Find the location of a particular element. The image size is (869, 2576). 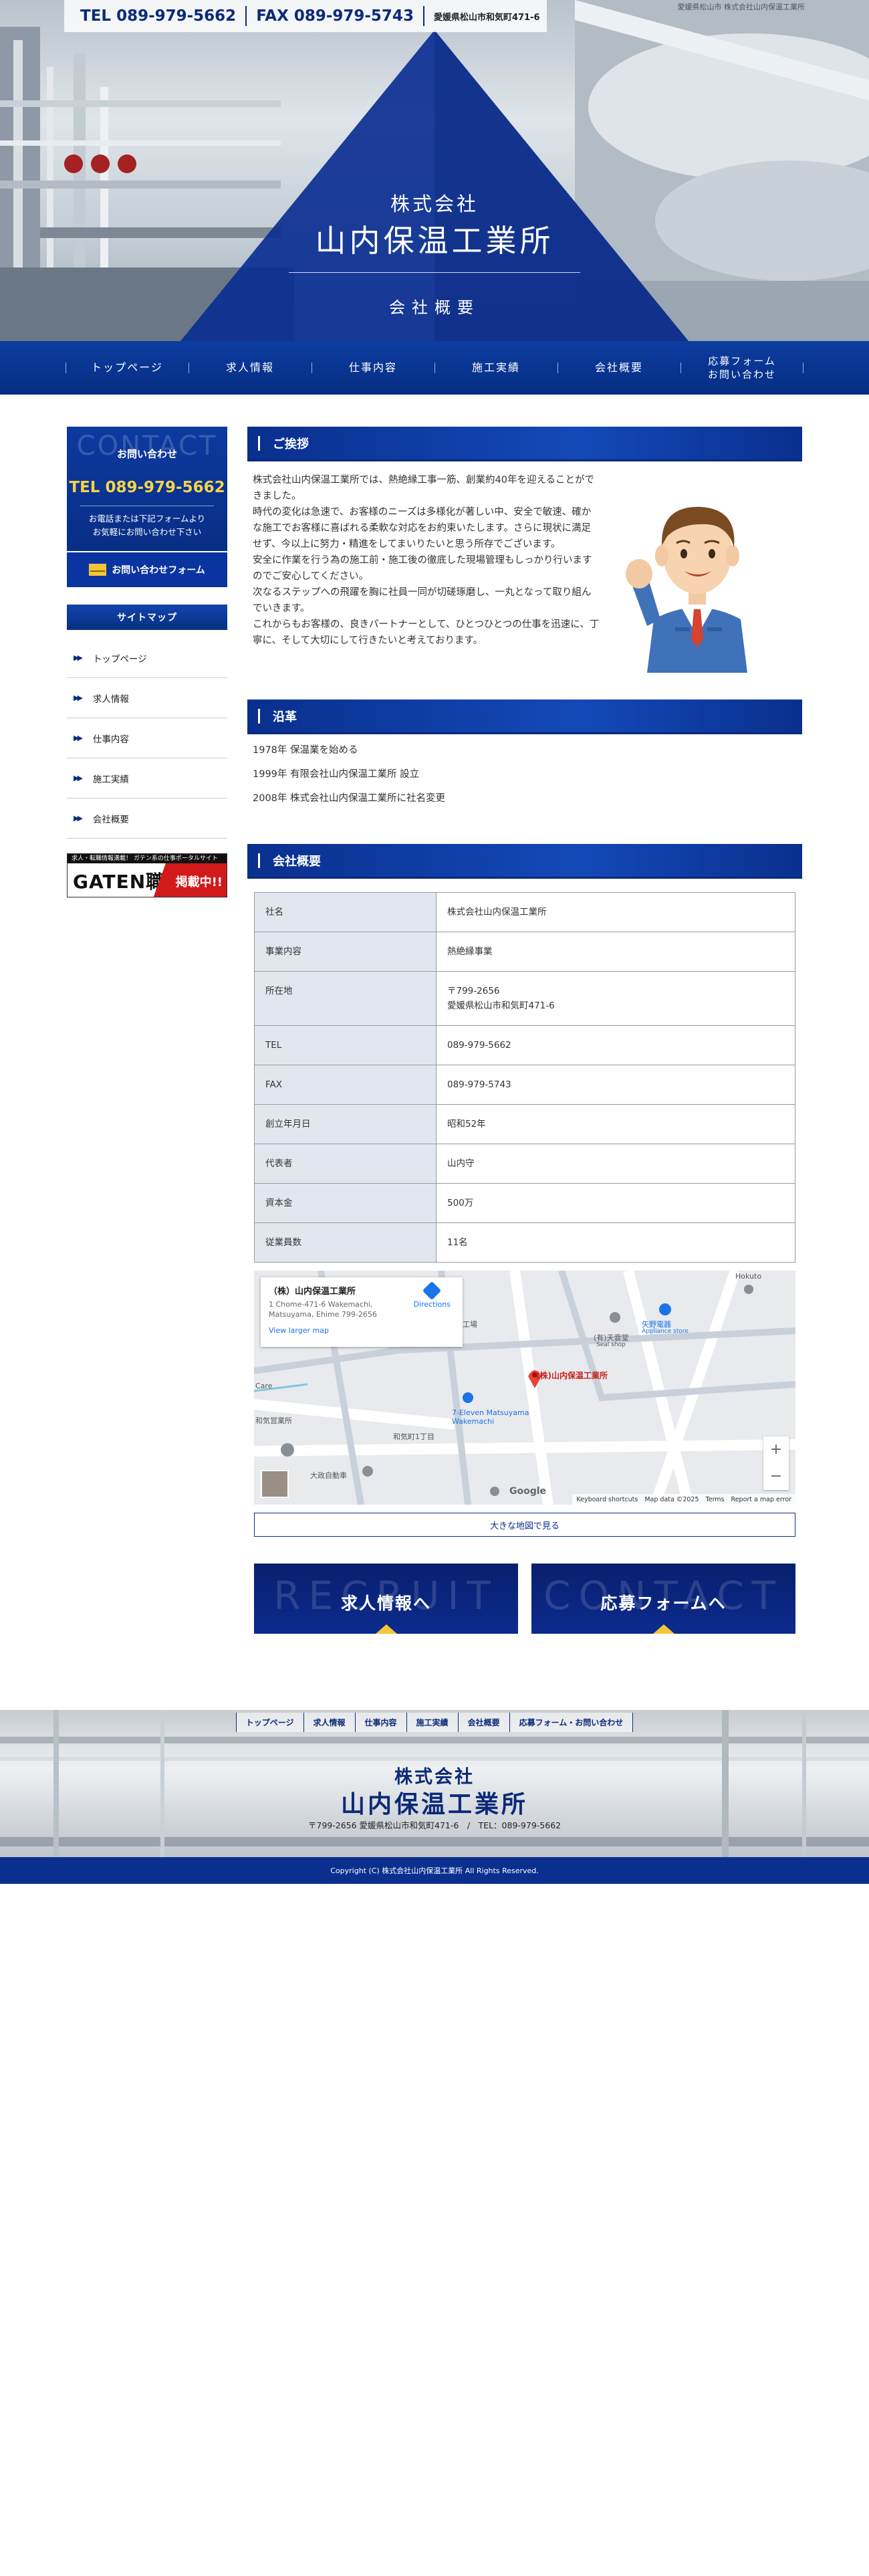

global-nav: トップページ 求人情報 仕事内容 施工実績 会社概要 応募フォーム お問い合わせ is located at coordinates (434, 368).